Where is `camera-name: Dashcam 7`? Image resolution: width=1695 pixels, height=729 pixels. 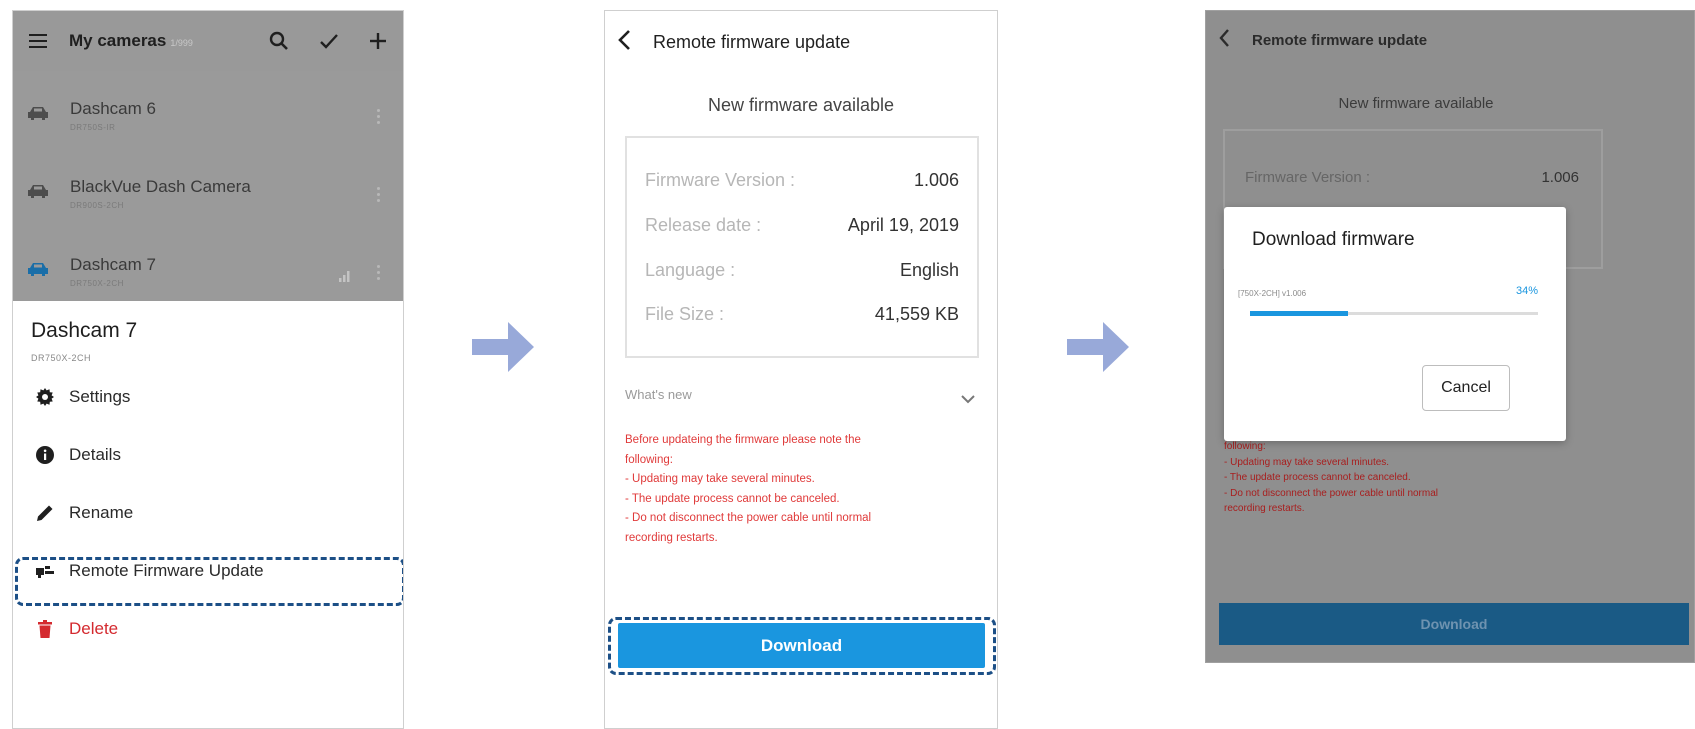
camera-name: Dashcam 7 is located at coordinates (113, 264).